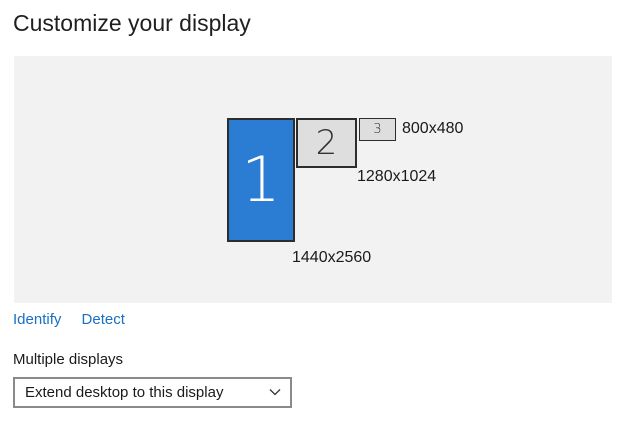 This screenshot has width=624, height=426. I want to click on page-title: Customize your display, so click(132, 23).